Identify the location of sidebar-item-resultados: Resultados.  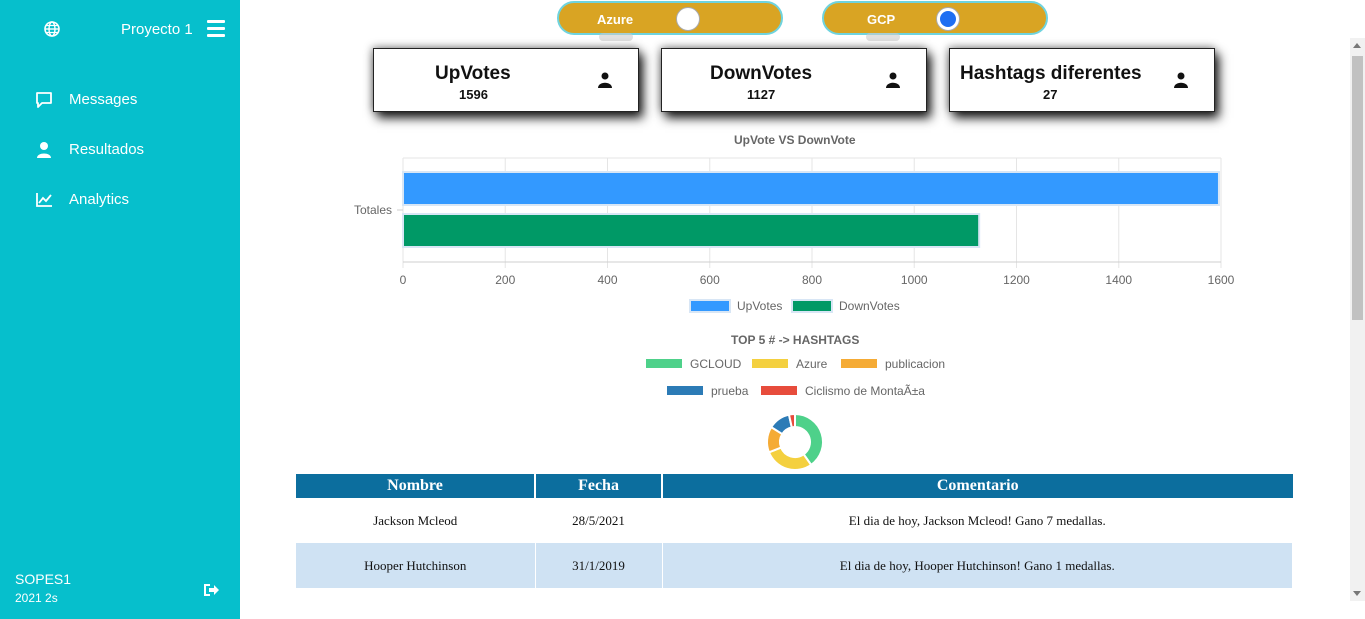
(120, 150).